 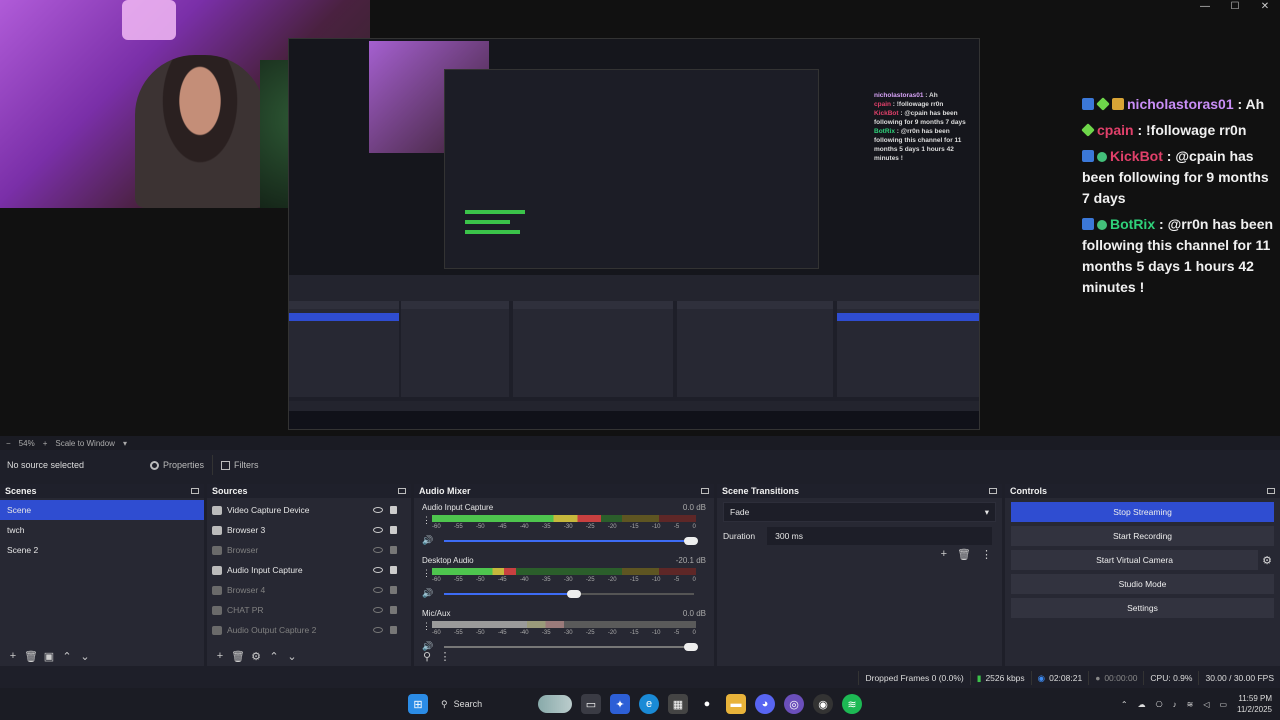 What do you see at coordinates (427, 656) in the screenshot?
I see `link-icon: ⚲` at bounding box center [427, 656].